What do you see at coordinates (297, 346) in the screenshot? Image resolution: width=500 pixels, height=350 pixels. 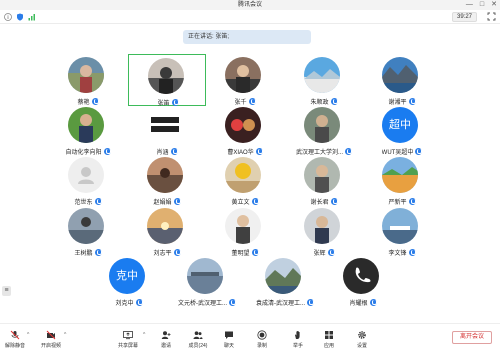 I see `raise-hand-label: 举手` at bounding box center [297, 346].